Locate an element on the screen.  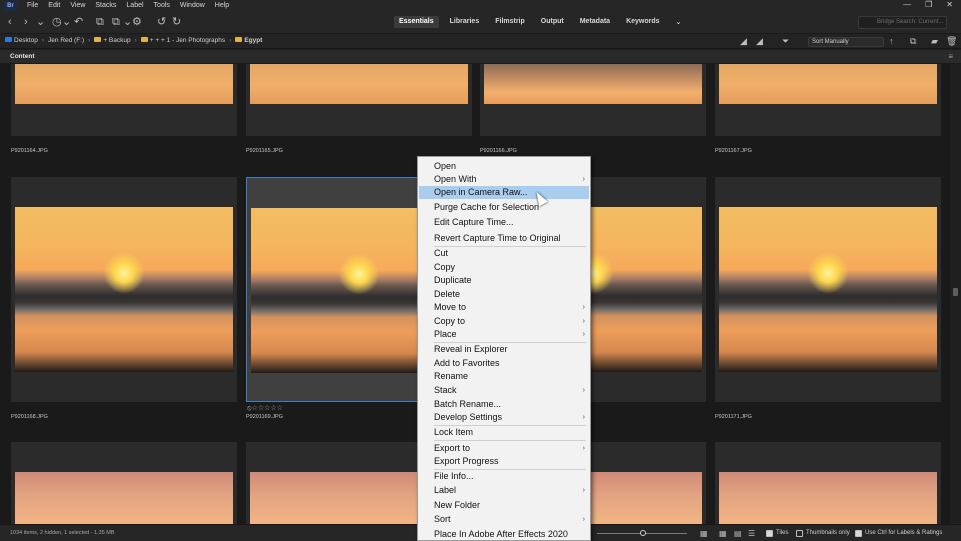
open-recent-icon: ⧉ is located at coordinates (913, 41).